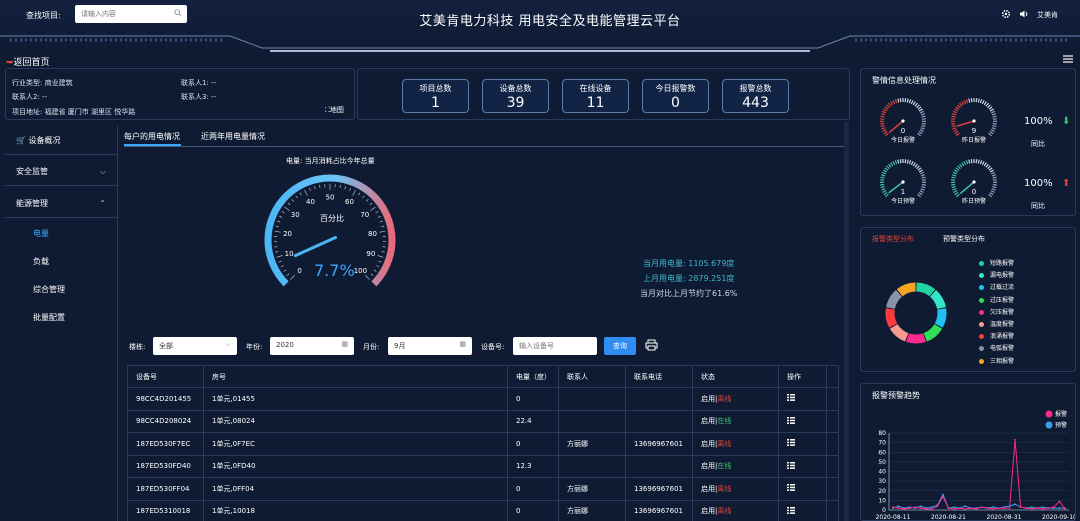 Image resolution: width=1080 pixels, height=521 pixels. I want to click on print-icon, so click(651, 345).